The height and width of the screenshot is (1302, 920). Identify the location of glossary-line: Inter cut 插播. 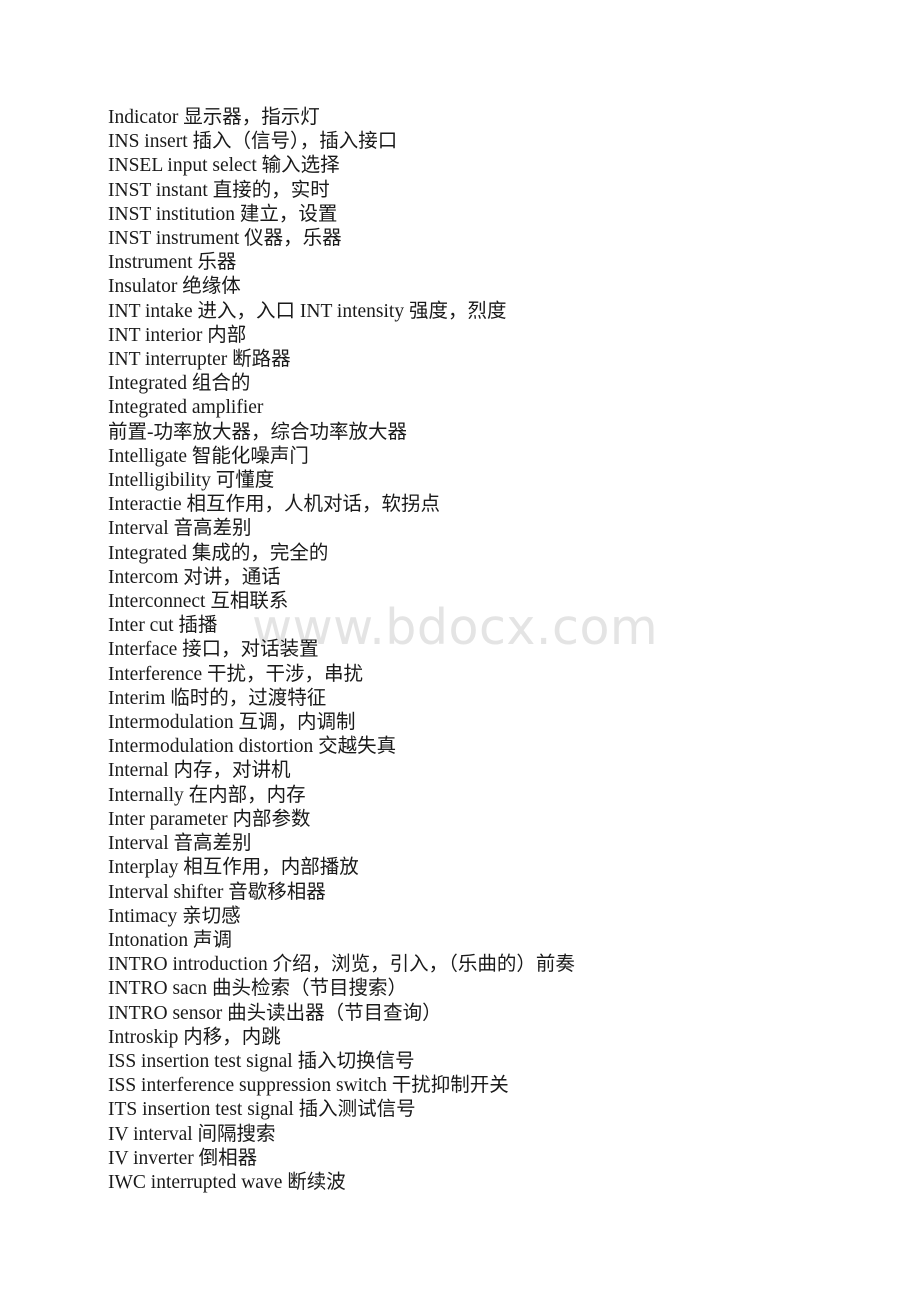
(163, 626).